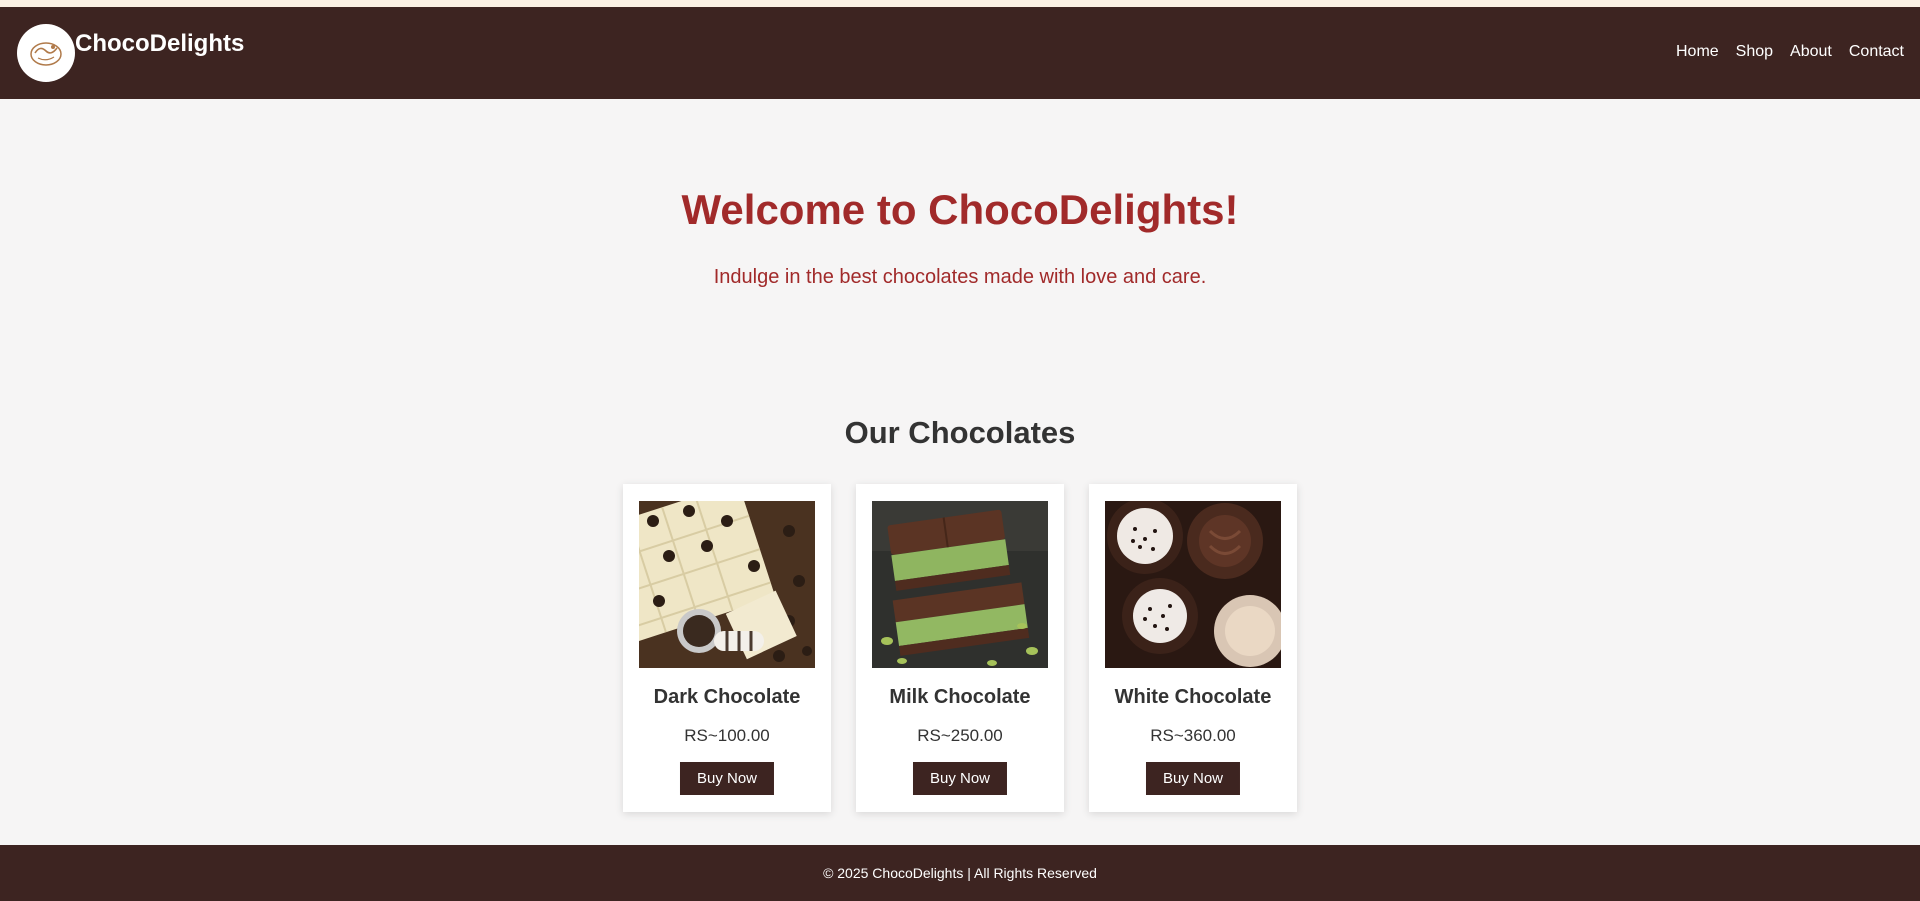  Describe the element at coordinates (1754, 52) in the screenshot. I see `nav-shop: Shop` at that location.